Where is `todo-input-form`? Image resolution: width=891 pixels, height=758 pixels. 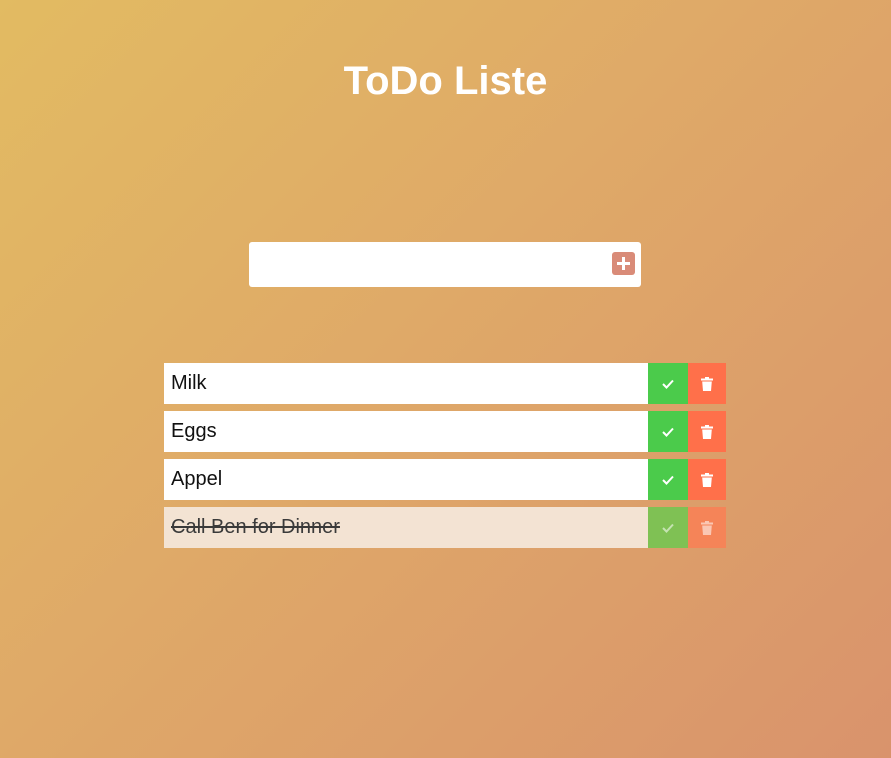
todo-input-form is located at coordinates (445, 264).